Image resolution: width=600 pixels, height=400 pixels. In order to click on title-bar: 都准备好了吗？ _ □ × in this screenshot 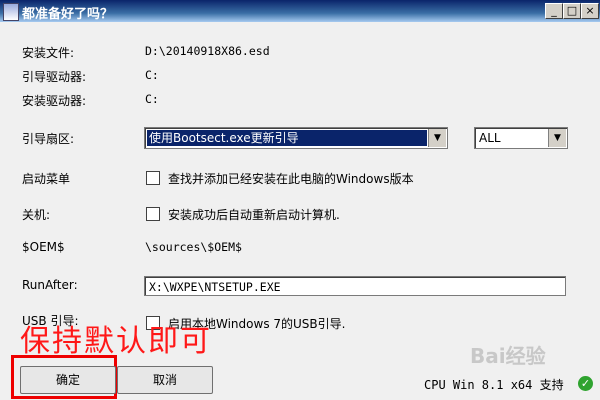, I will do `click(300, 11)`.